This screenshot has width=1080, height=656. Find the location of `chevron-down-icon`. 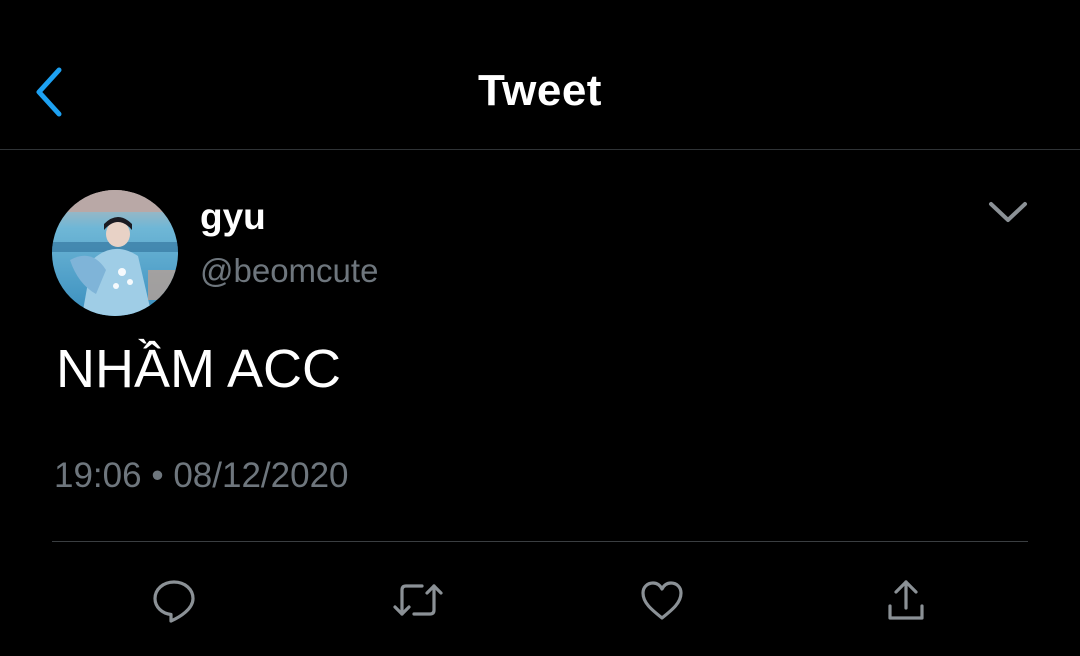

chevron-down-icon is located at coordinates (1008, 212).